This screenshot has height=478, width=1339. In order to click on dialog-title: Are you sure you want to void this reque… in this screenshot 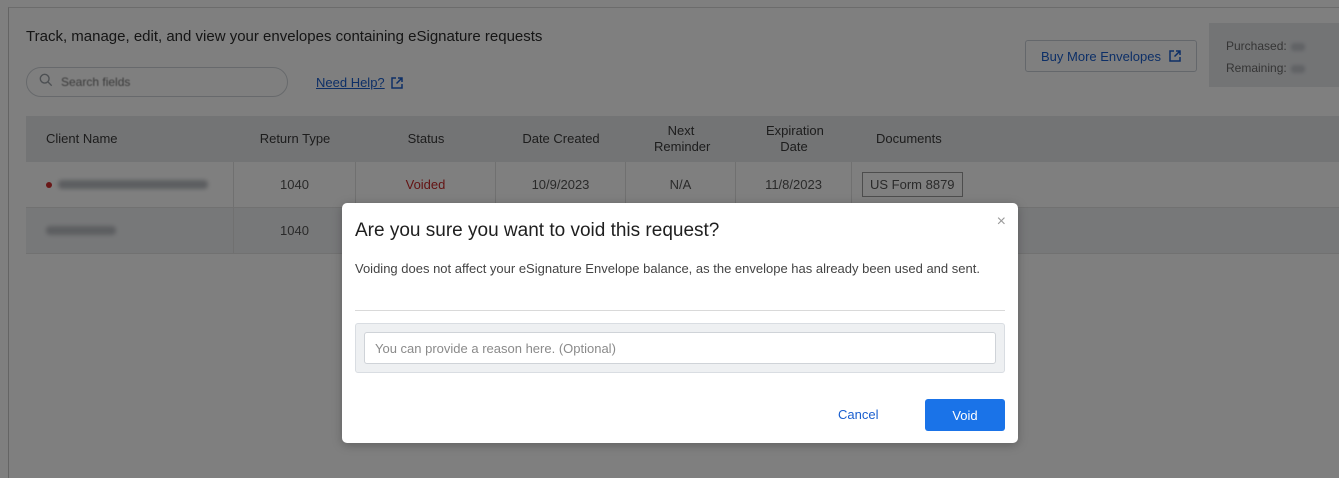, I will do `click(537, 230)`.